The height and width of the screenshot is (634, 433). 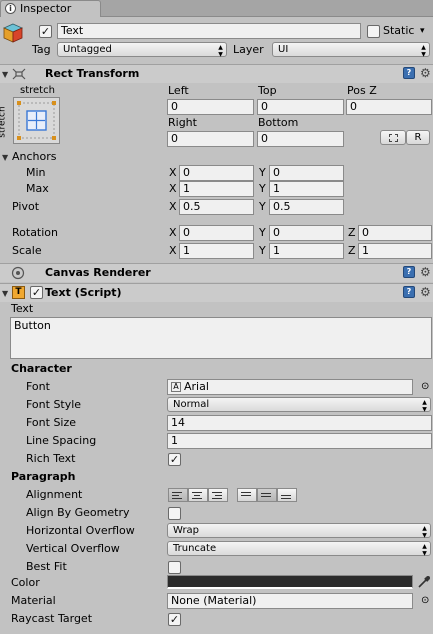 What do you see at coordinates (36, 292) in the screenshot?
I see `text-enabled-checkbox: ✓` at bounding box center [36, 292].